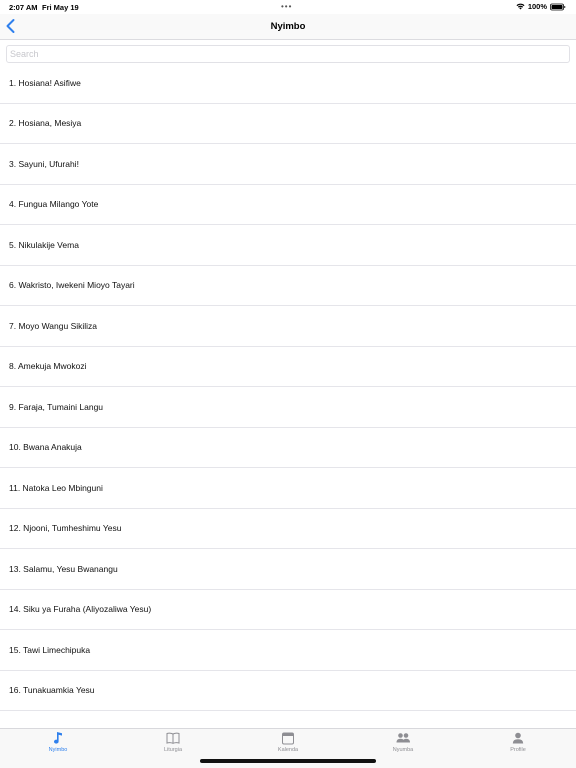  What do you see at coordinates (58, 738) in the screenshot?
I see `music-note-icon` at bounding box center [58, 738].